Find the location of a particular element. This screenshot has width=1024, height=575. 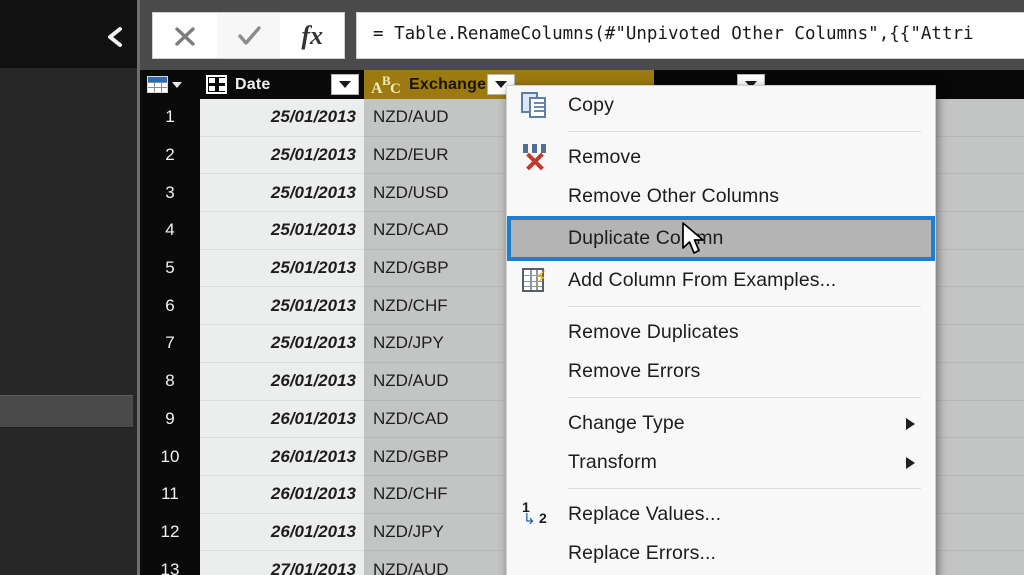

column-filter-dropdown-date is located at coordinates (345, 84).